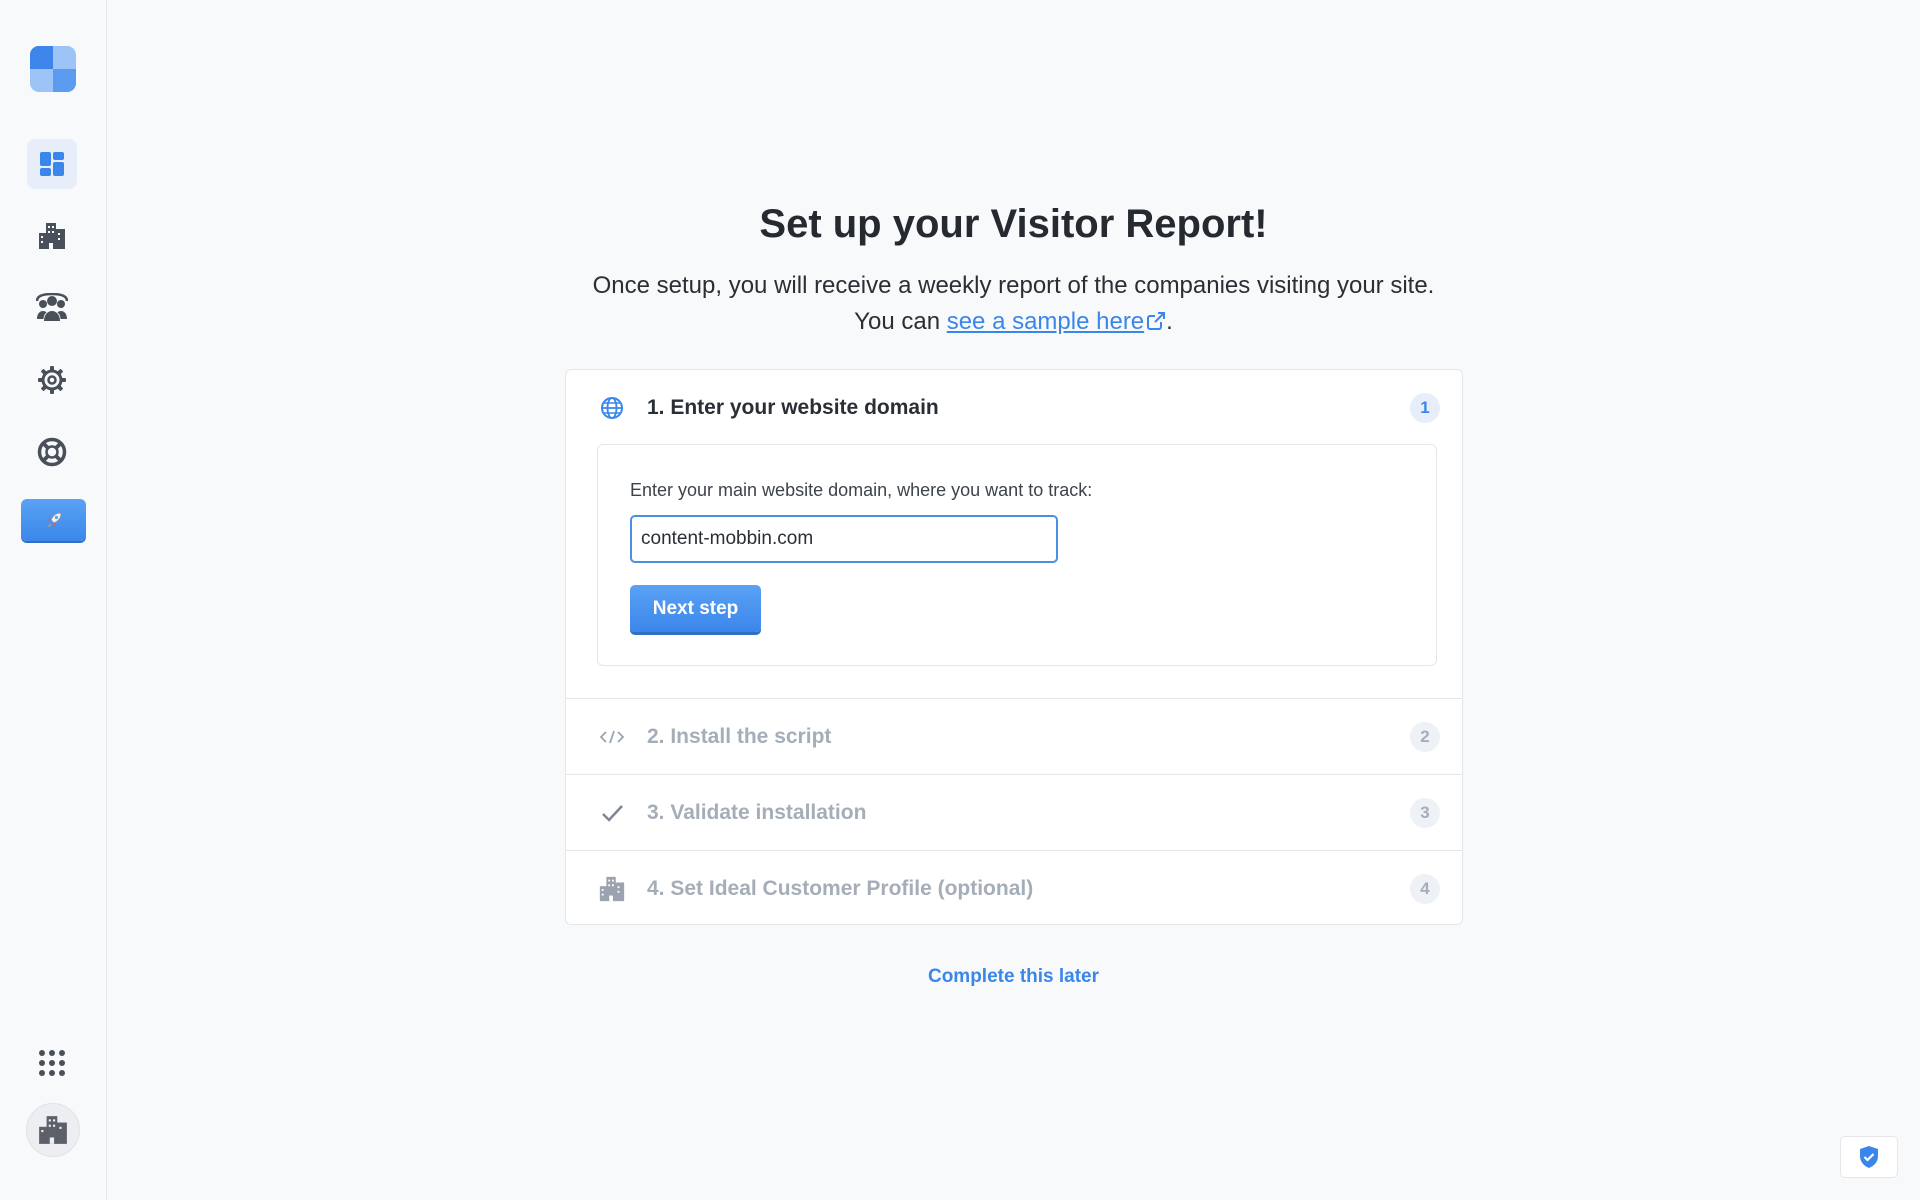 The height and width of the screenshot is (1200, 1920). I want to click on sidebar-item-companies, so click(52, 236).